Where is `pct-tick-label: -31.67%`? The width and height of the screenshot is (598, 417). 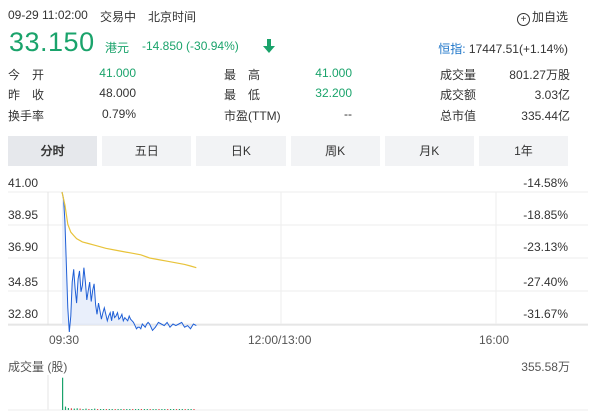
pct-tick-label: -31.67% is located at coordinates (545, 314).